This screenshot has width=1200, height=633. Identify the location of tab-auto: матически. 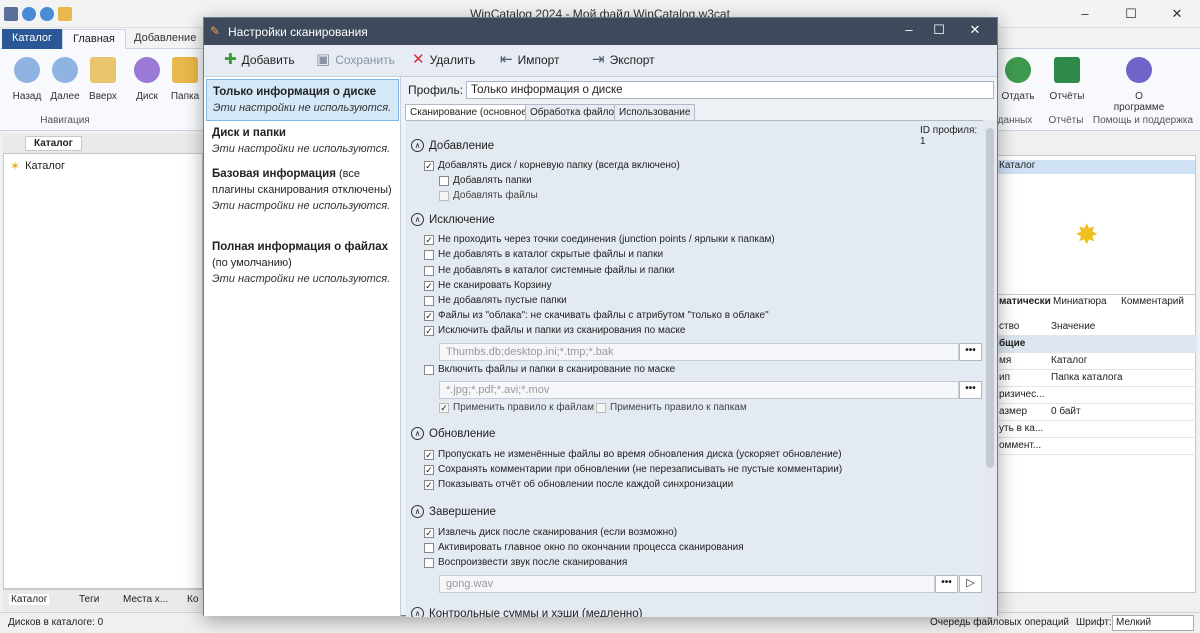
(1025, 301).